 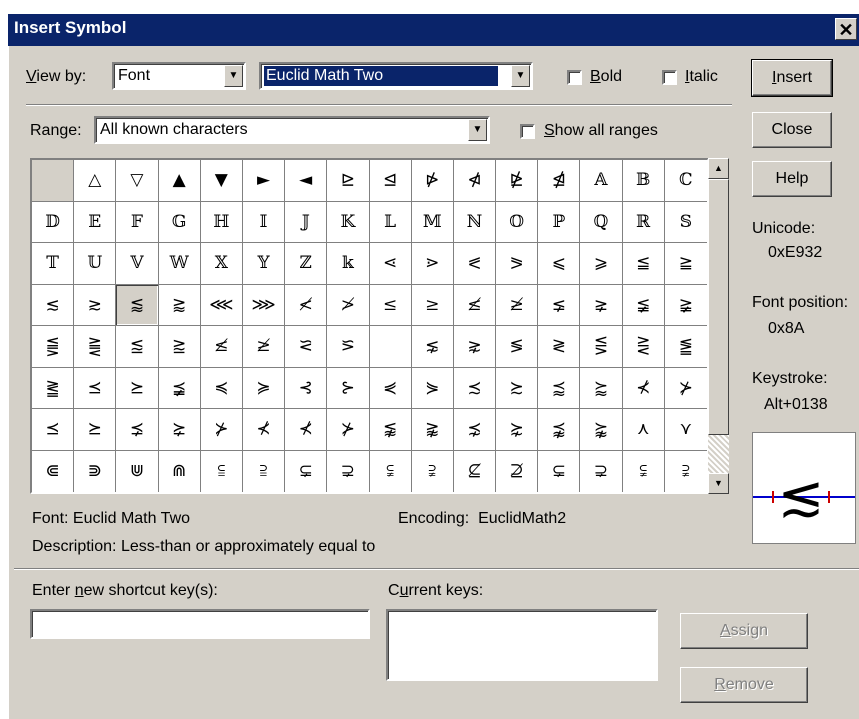 I want to click on symbol-cell: ⋚, so click(x=601, y=347).